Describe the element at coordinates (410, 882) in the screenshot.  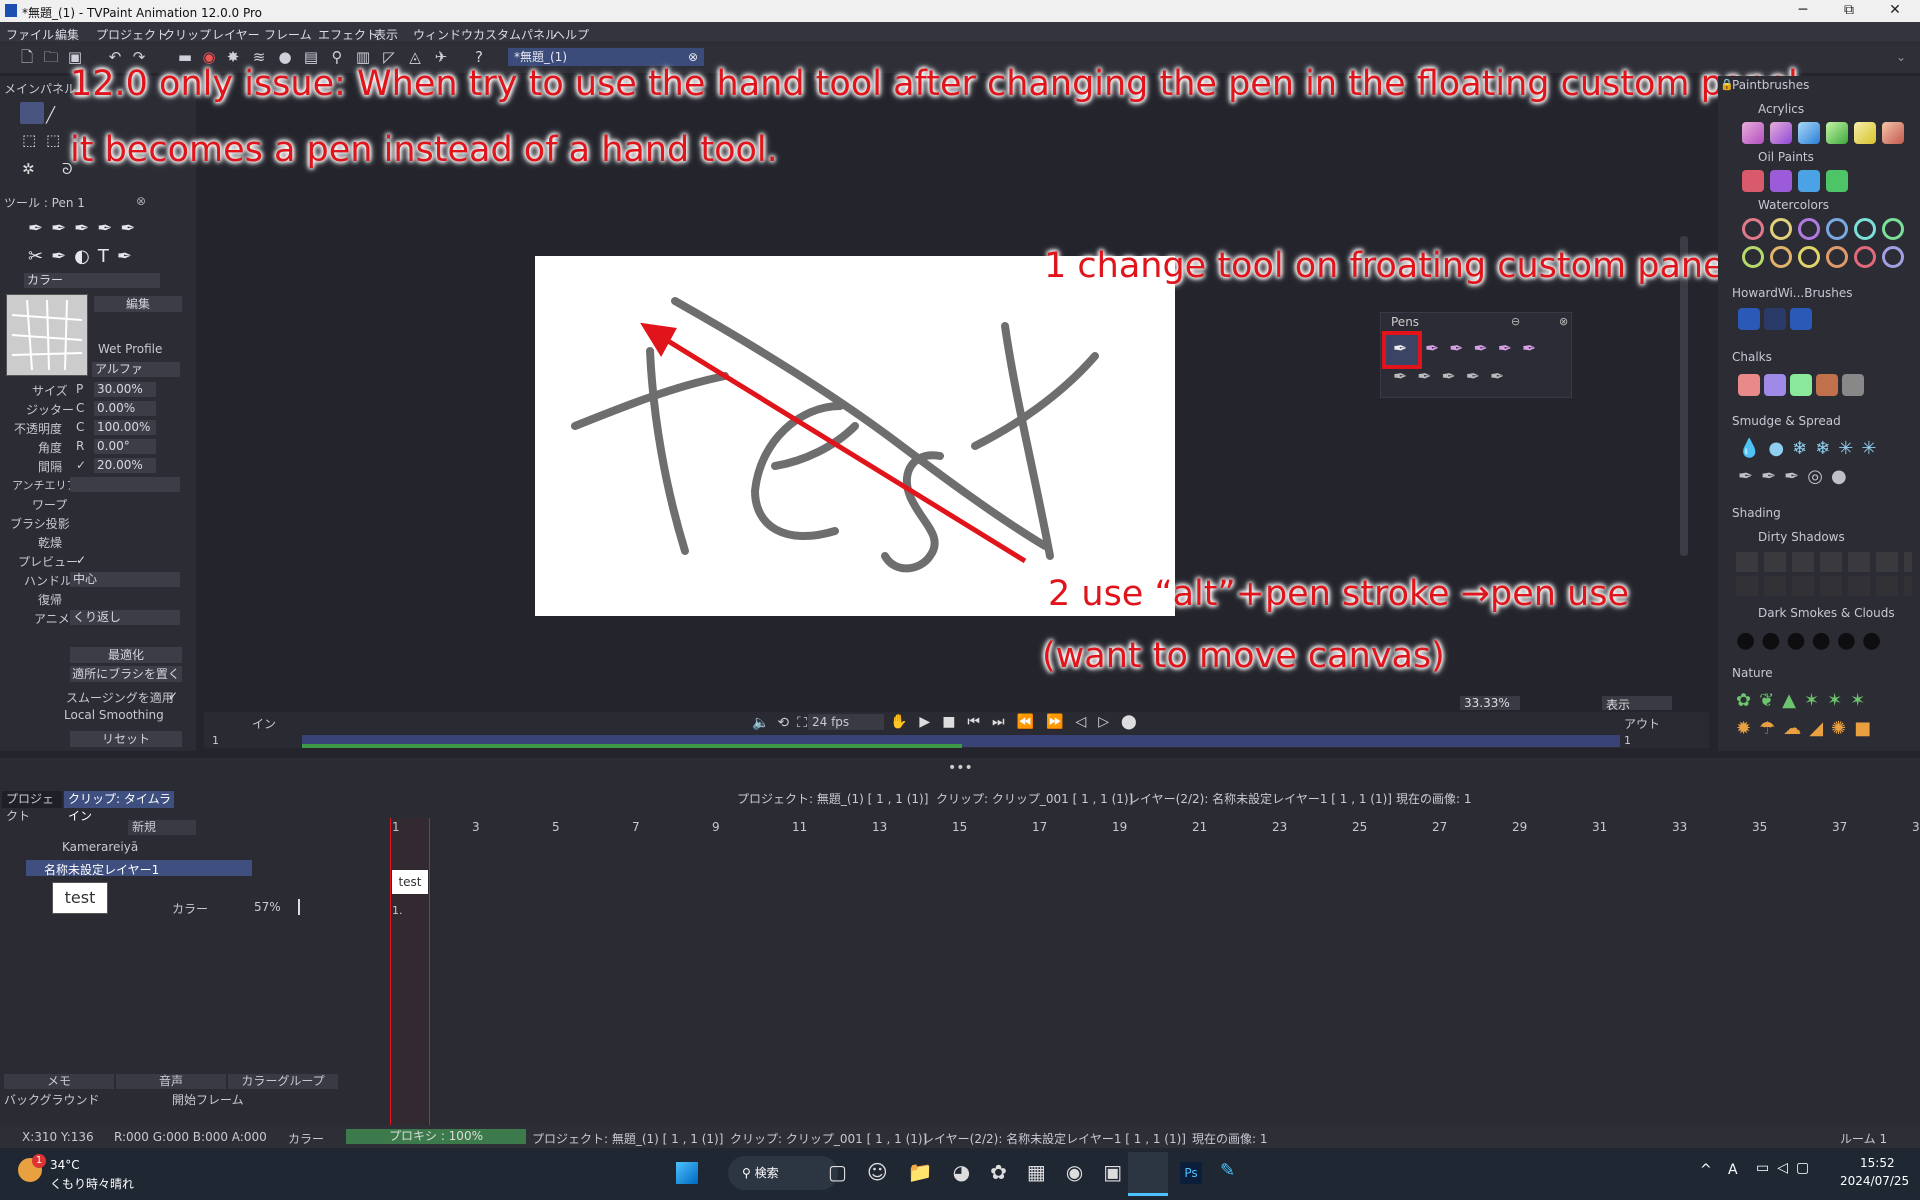
I see `frame-thumbnail: test` at that location.